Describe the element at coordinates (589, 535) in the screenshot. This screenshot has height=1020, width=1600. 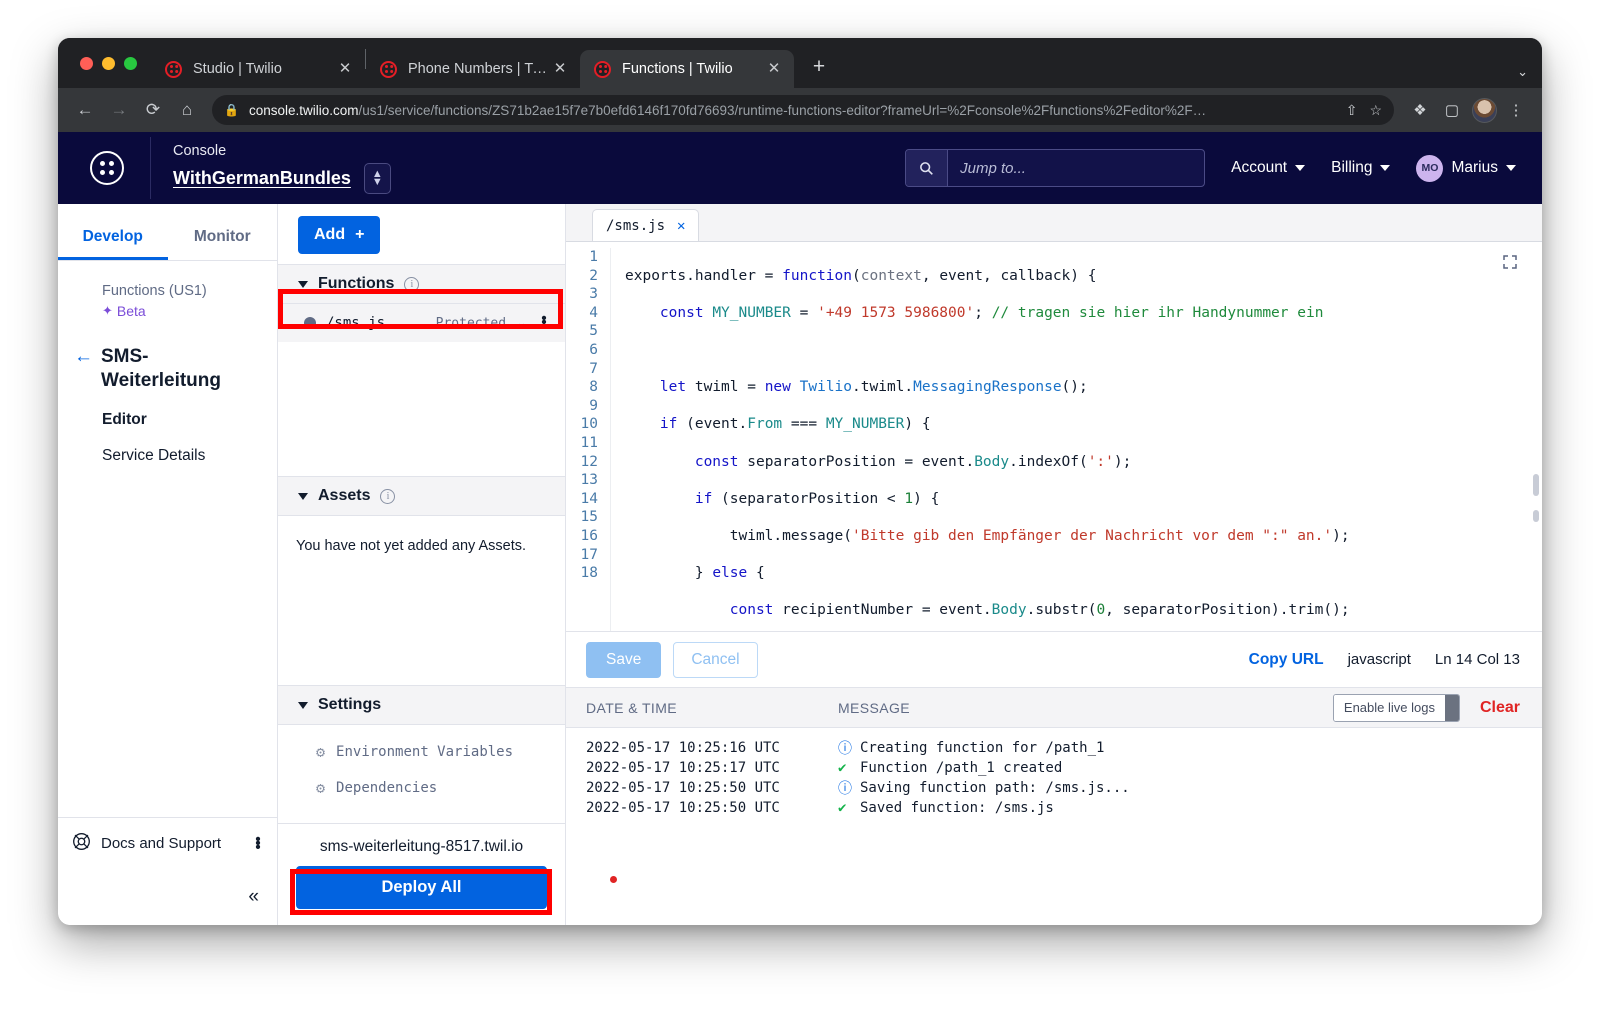
I see `line-number: 16` at that location.